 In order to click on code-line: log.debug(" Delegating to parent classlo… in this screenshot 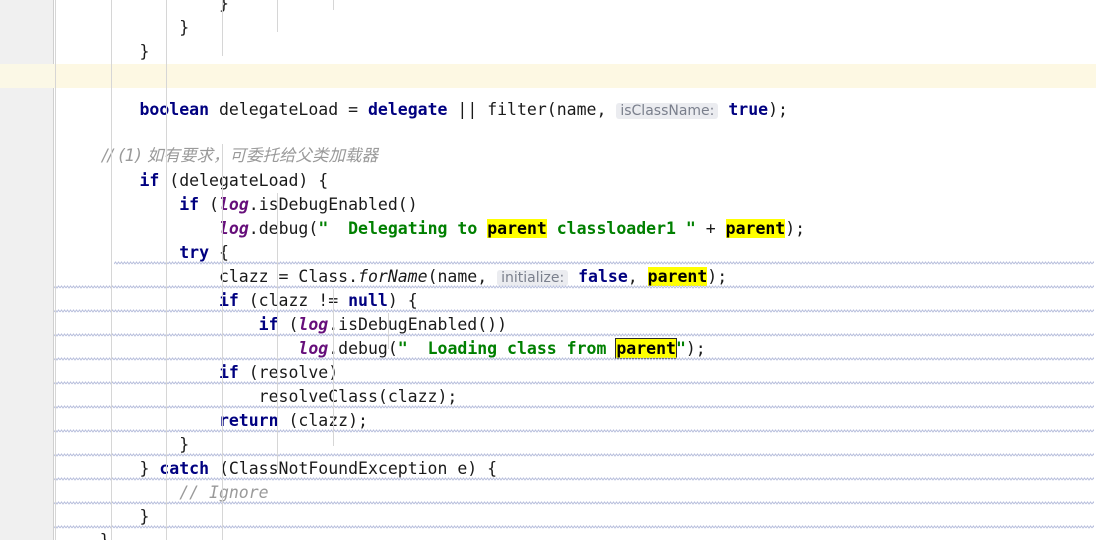, I will do `click(575, 229)`.